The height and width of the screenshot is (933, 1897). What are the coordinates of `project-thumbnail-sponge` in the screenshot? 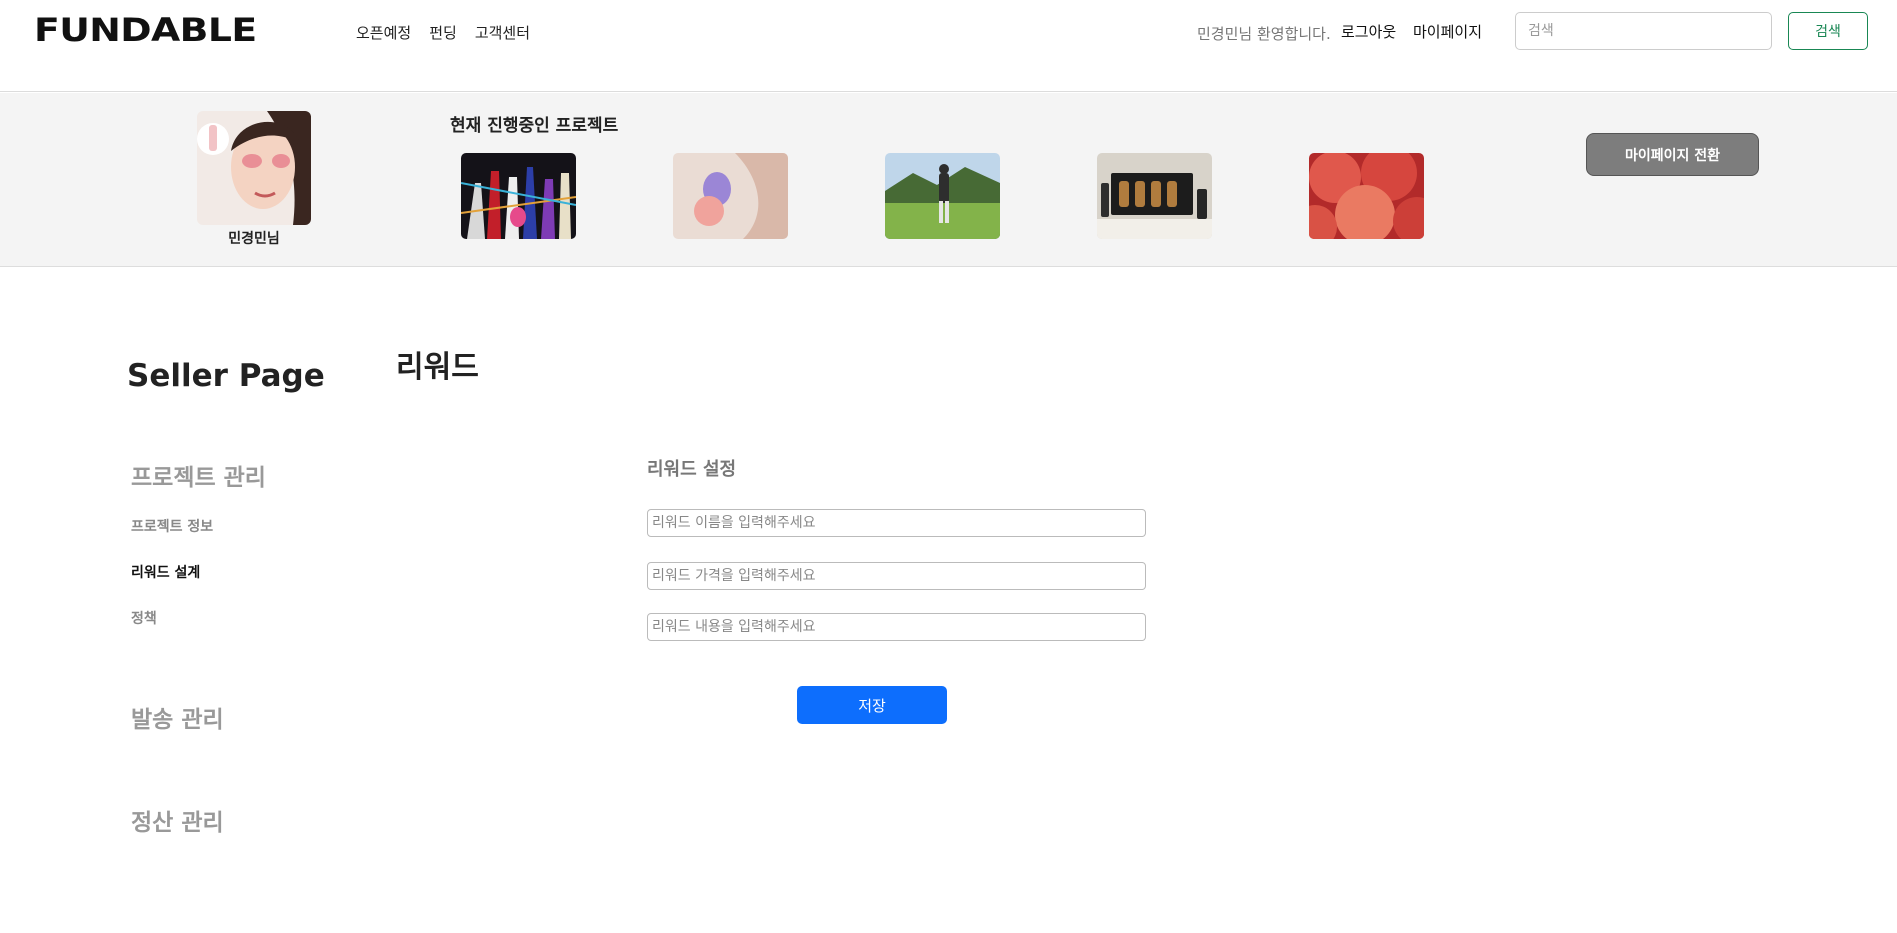 It's located at (730, 196).